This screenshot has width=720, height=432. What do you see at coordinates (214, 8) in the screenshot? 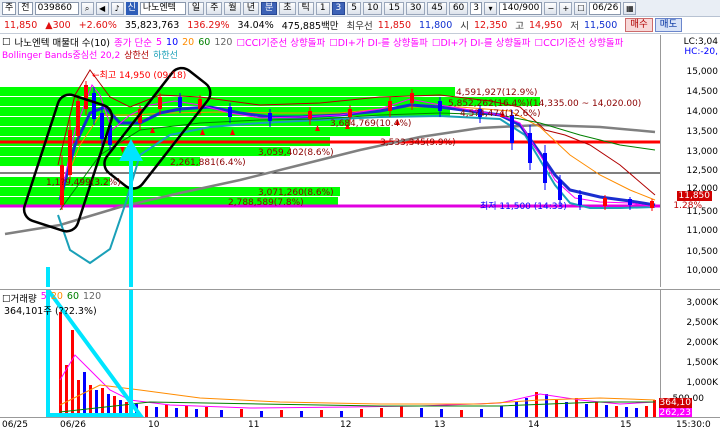
I see `period-week: 주` at bounding box center [214, 8].